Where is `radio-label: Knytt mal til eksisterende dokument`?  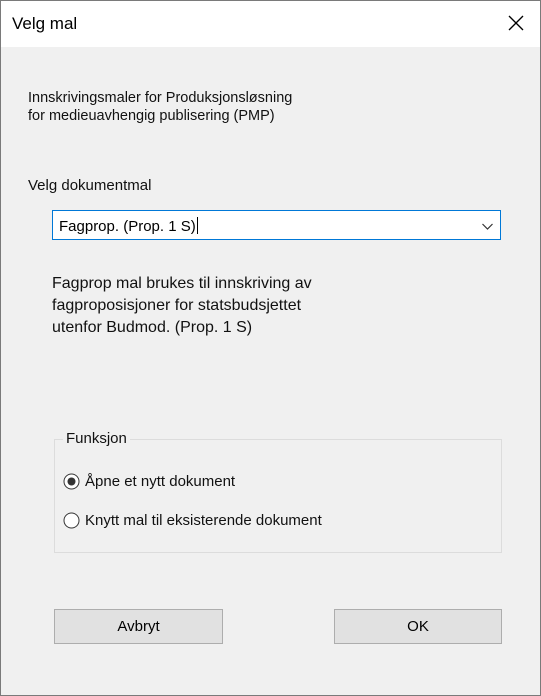 radio-label: Knytt mal til eksisterende dokument is located at coordinates (203, 520).